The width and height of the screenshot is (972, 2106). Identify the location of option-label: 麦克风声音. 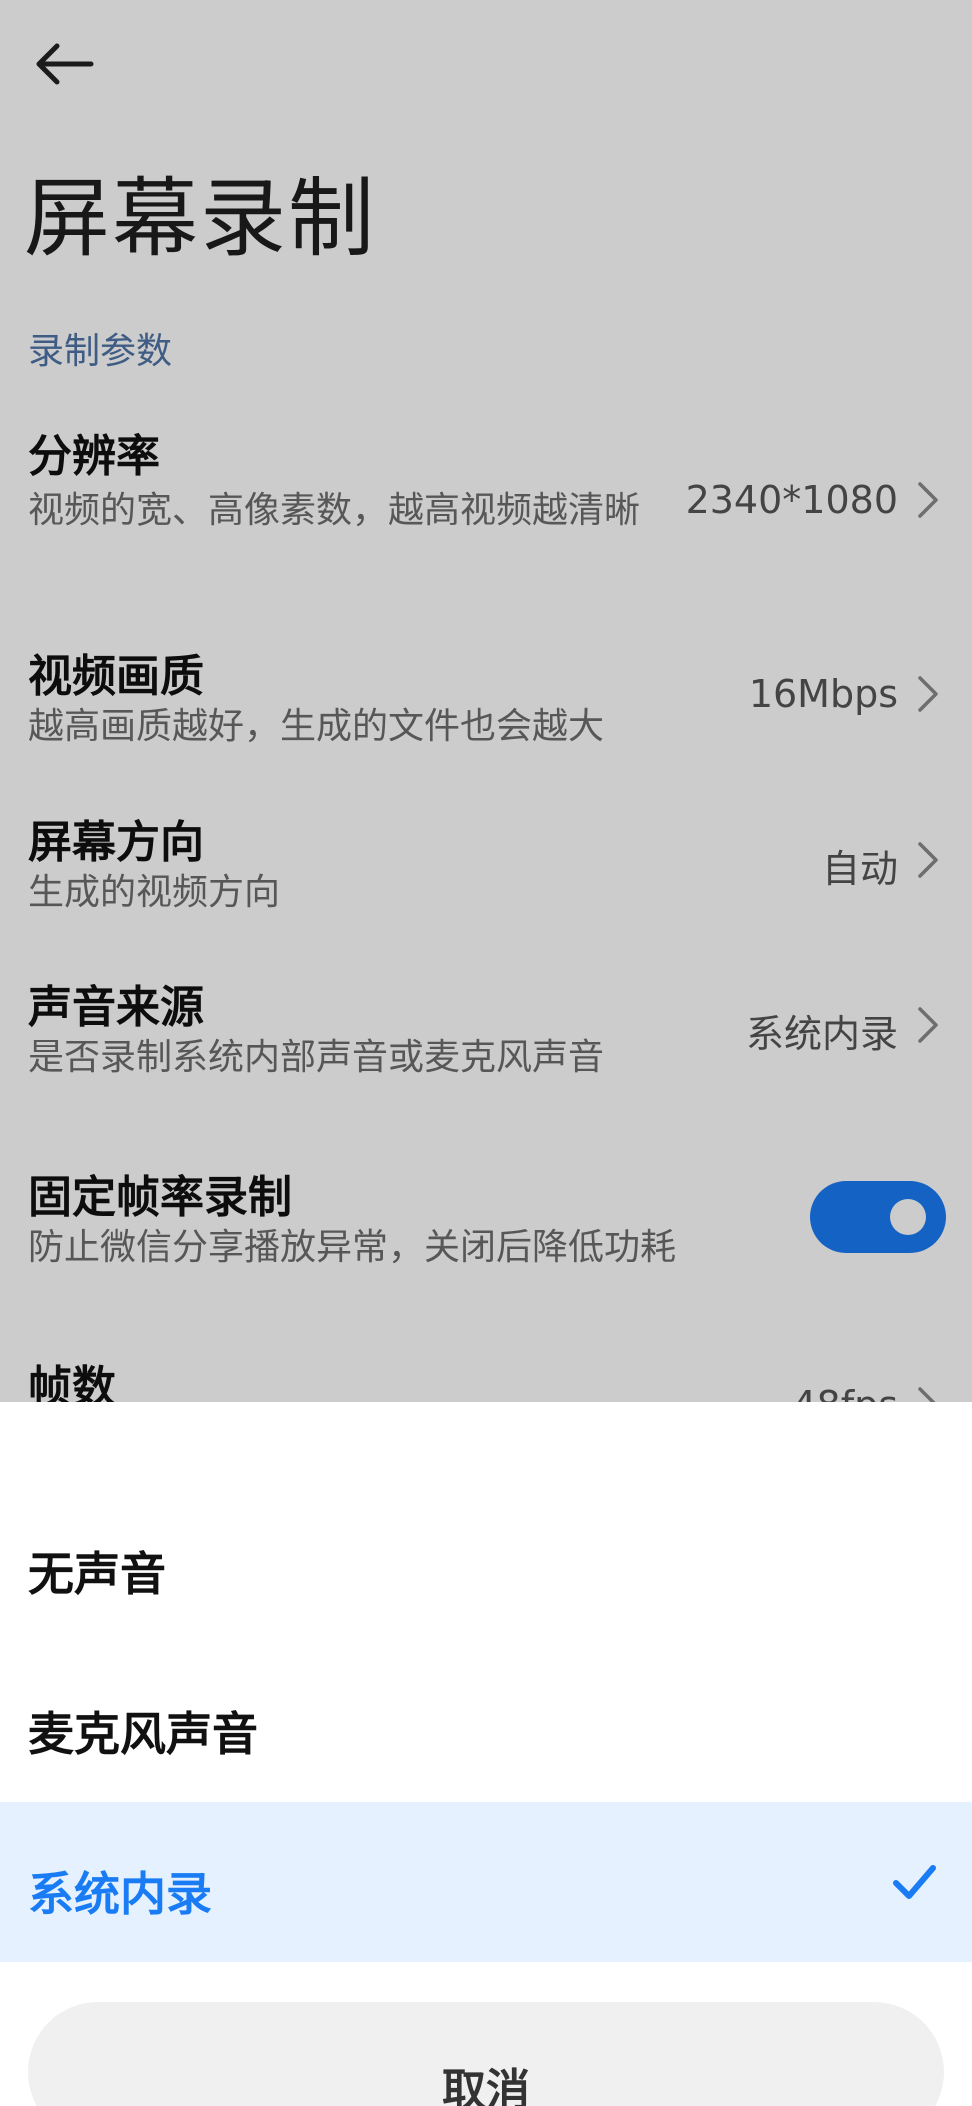
(143, 1734).